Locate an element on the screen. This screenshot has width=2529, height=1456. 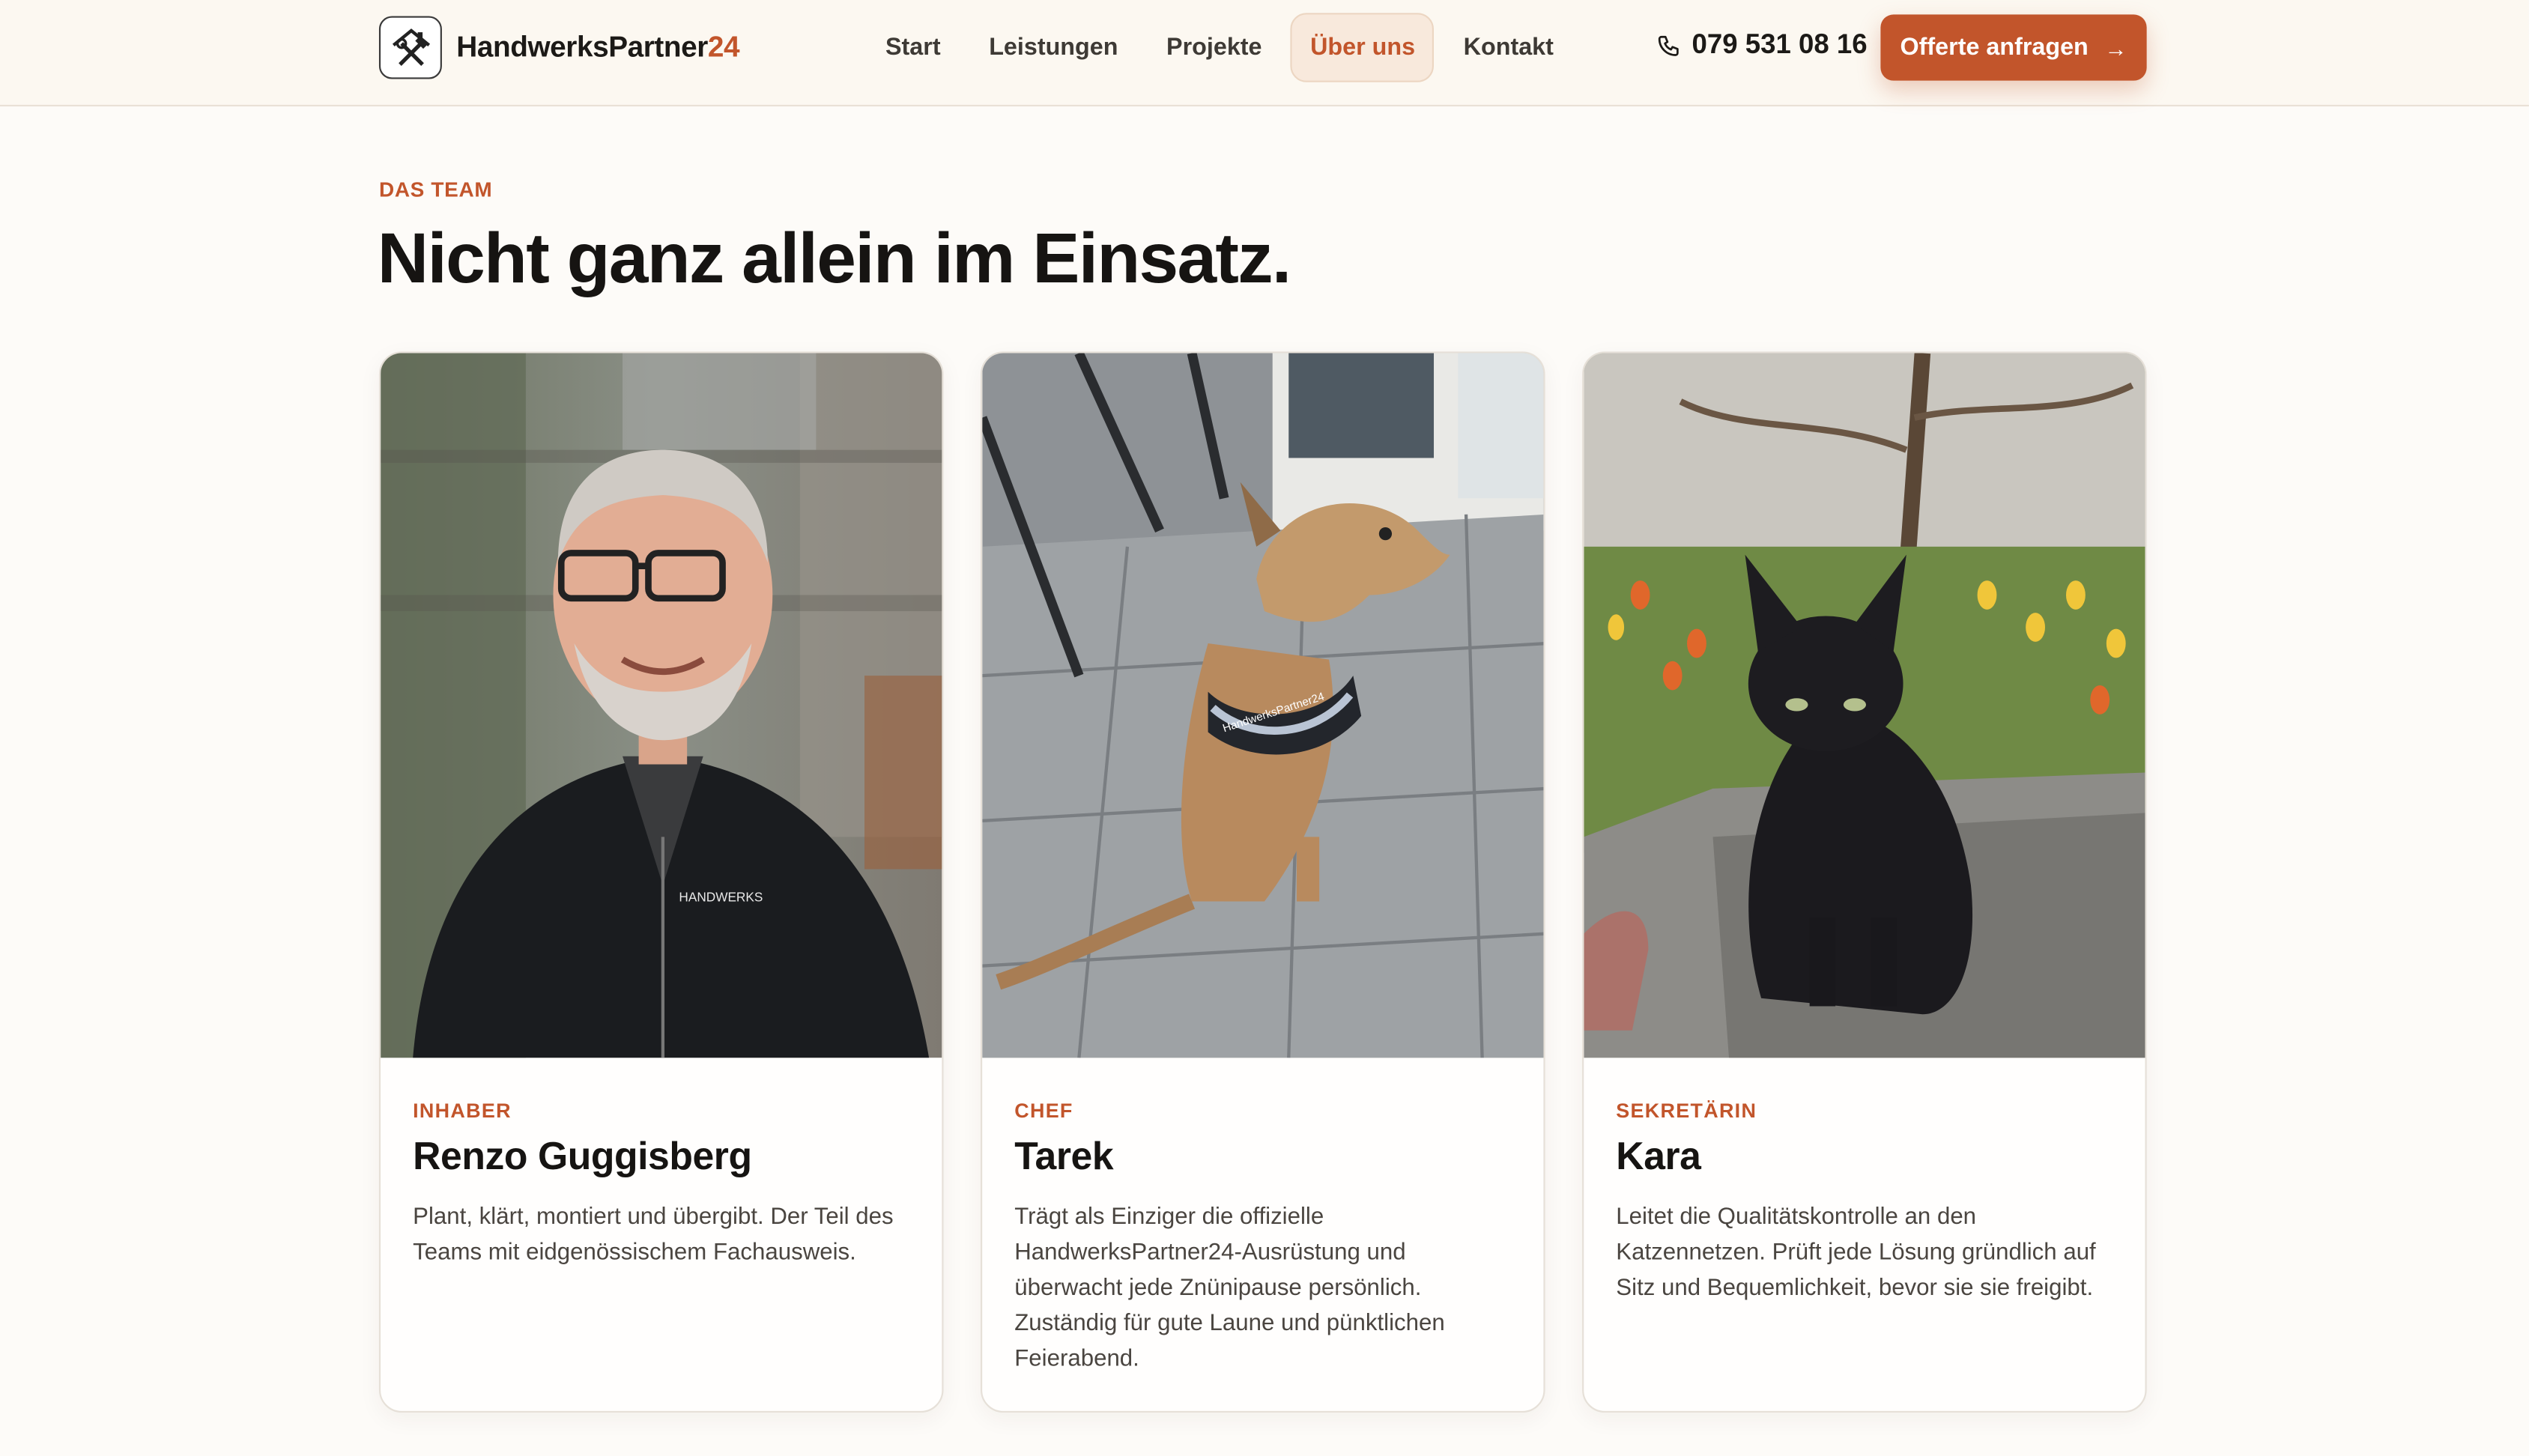
nav-item-projekte: Projekte is located at coordinates (1214, 47).